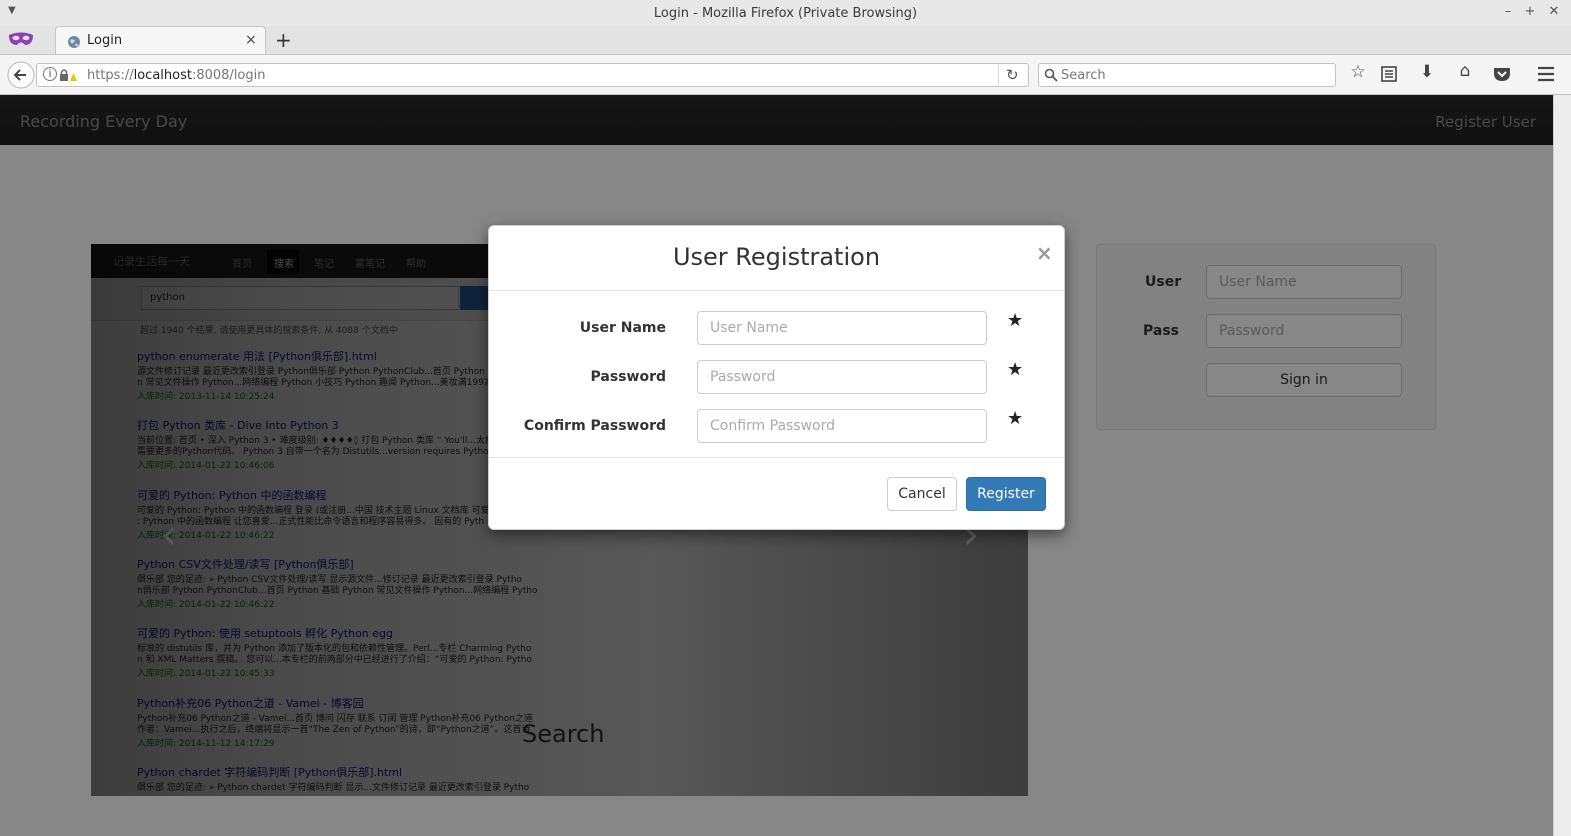 This screenshot has width=1571, height=836. I want to click on home-icon: ⌂, so click(1465, 71).